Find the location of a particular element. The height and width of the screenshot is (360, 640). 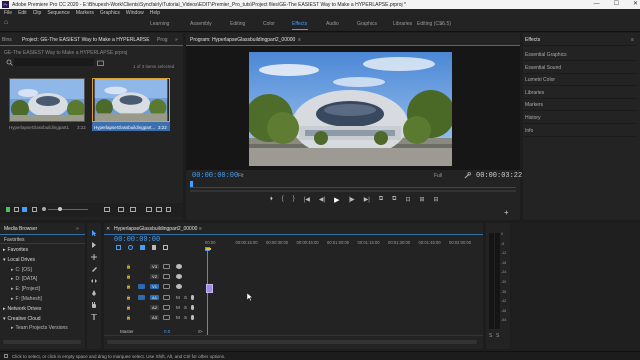

settings-wrench-icon is located at coordinates (467, 175).